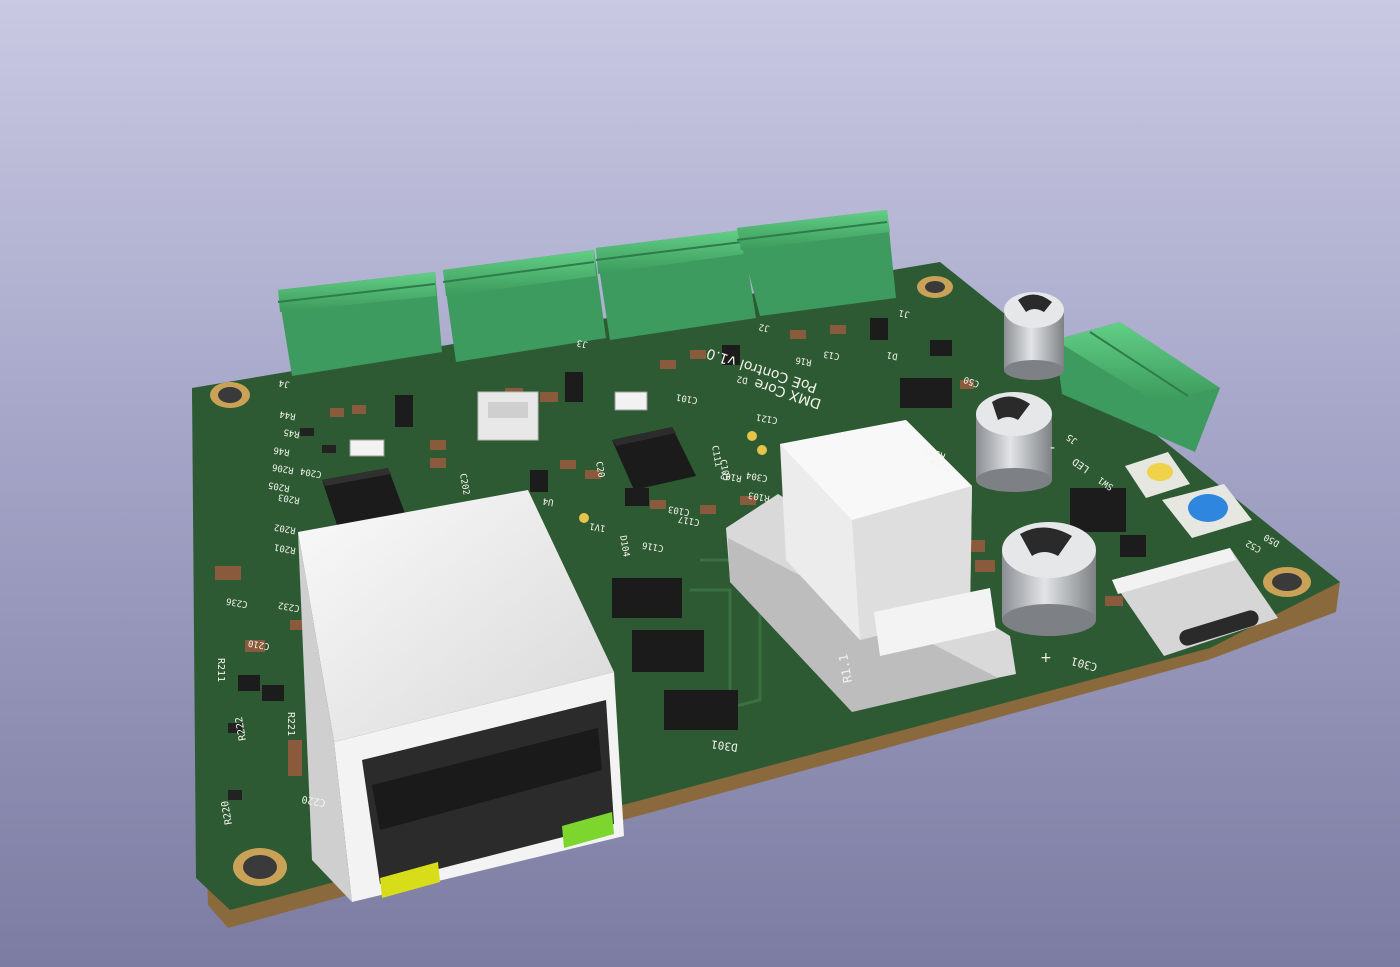  I want to click on silk-ref: U4, so click(548, 501).